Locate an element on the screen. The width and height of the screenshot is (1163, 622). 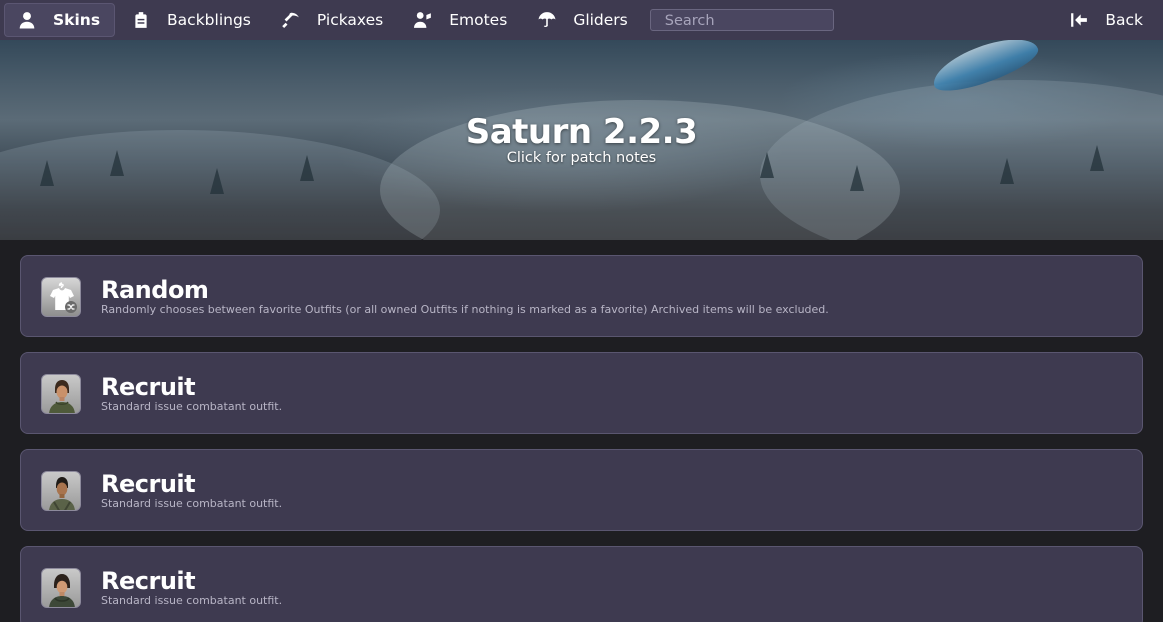
patch-notes-link: Click for patch notes is located at coordinates (581, 158).